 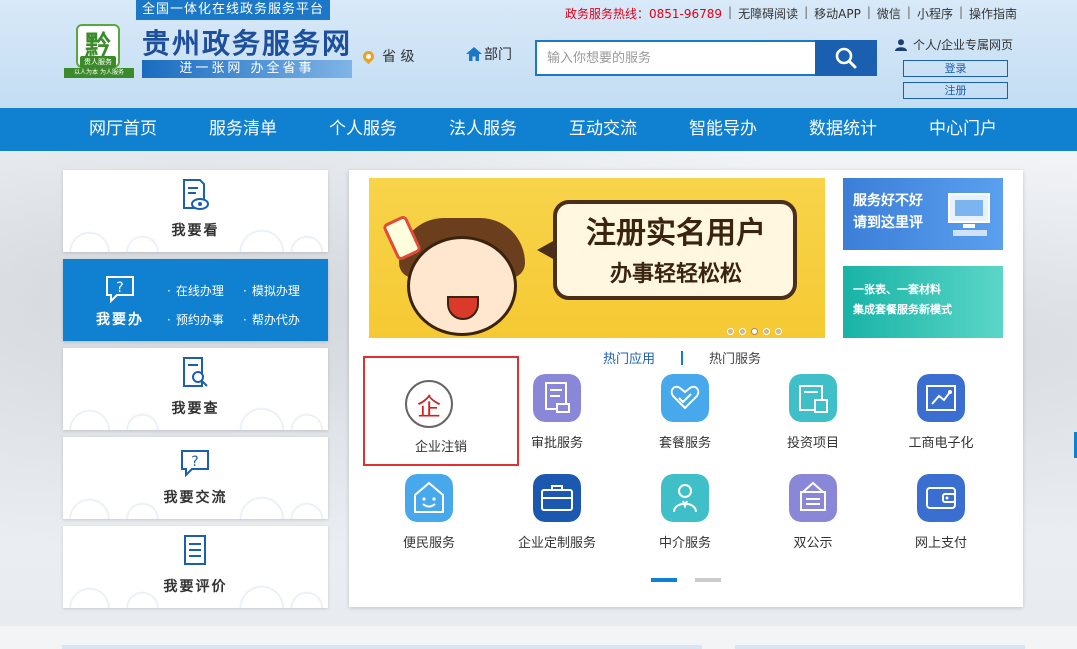 What do you see at coordinates (923, 214) in the screenshot?
I see `side-banner-evaluation: 服务好不好 请到这里评` at bounding box center [923, 214].